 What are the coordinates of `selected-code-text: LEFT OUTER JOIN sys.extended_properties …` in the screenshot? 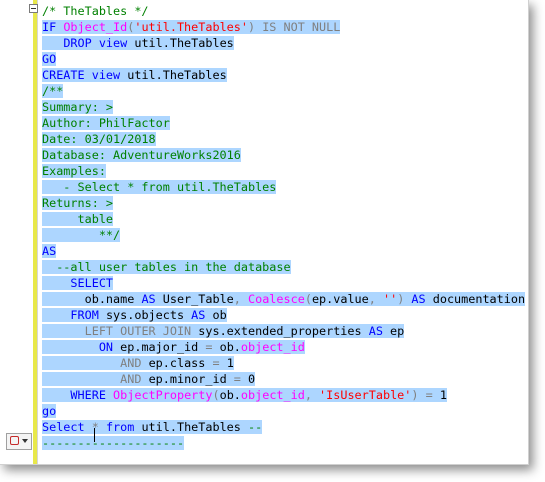 It's located at (223, 331).